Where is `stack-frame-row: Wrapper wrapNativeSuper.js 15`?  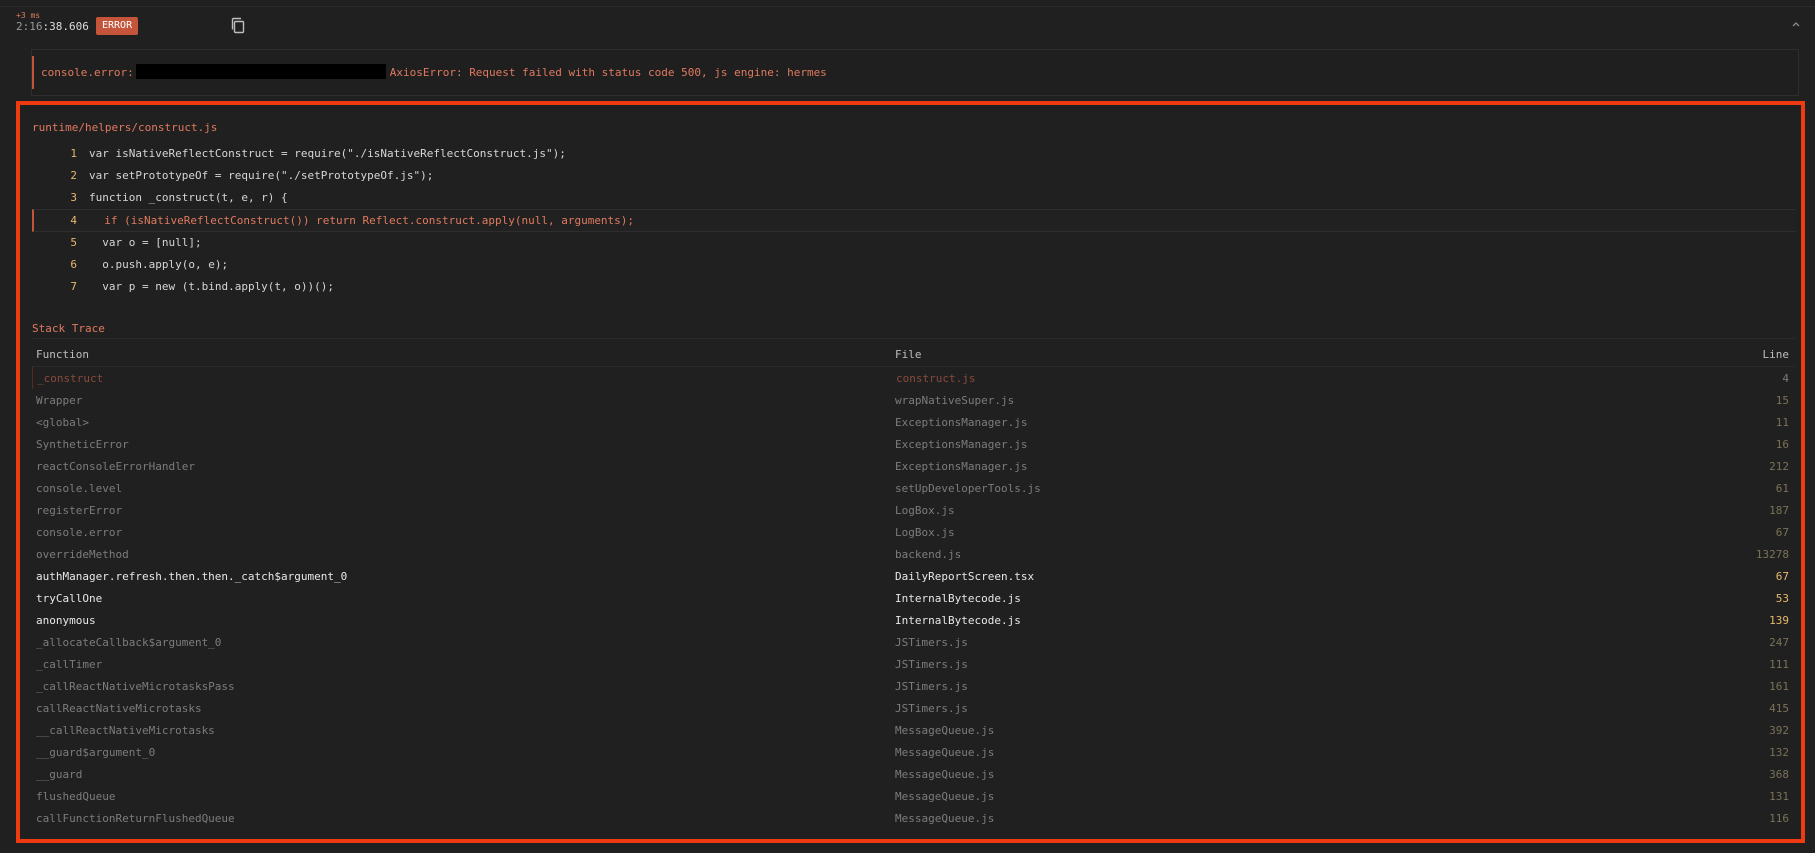
stack-frame-row: Wrapper wrapNativeSuper.js 15 is located at coordinates (913, 400).